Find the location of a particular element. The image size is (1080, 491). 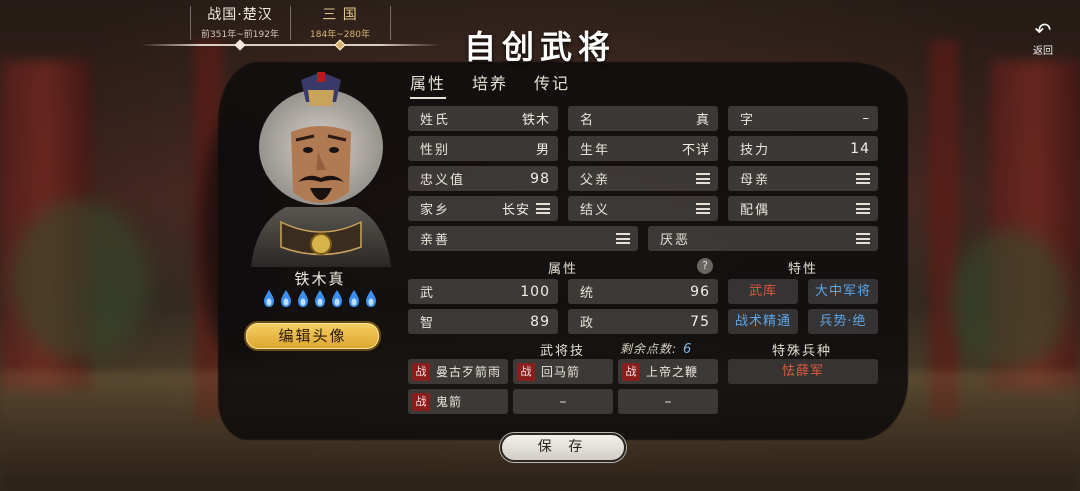

skill-slot: 战 曼古歹箭雨 is located at coordinates (458, 371).